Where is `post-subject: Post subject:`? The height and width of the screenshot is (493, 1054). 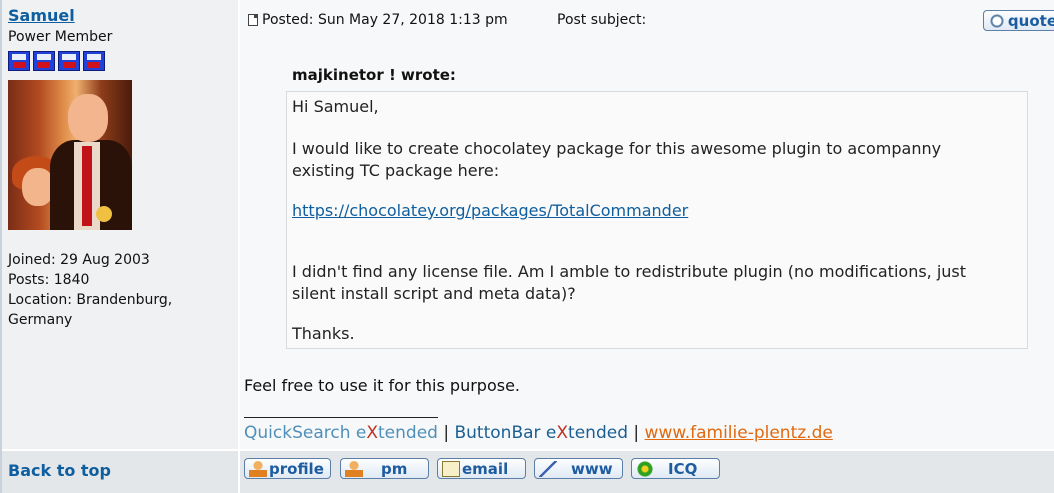 post-subject: Post subject: is located at coordinates (602, 20).